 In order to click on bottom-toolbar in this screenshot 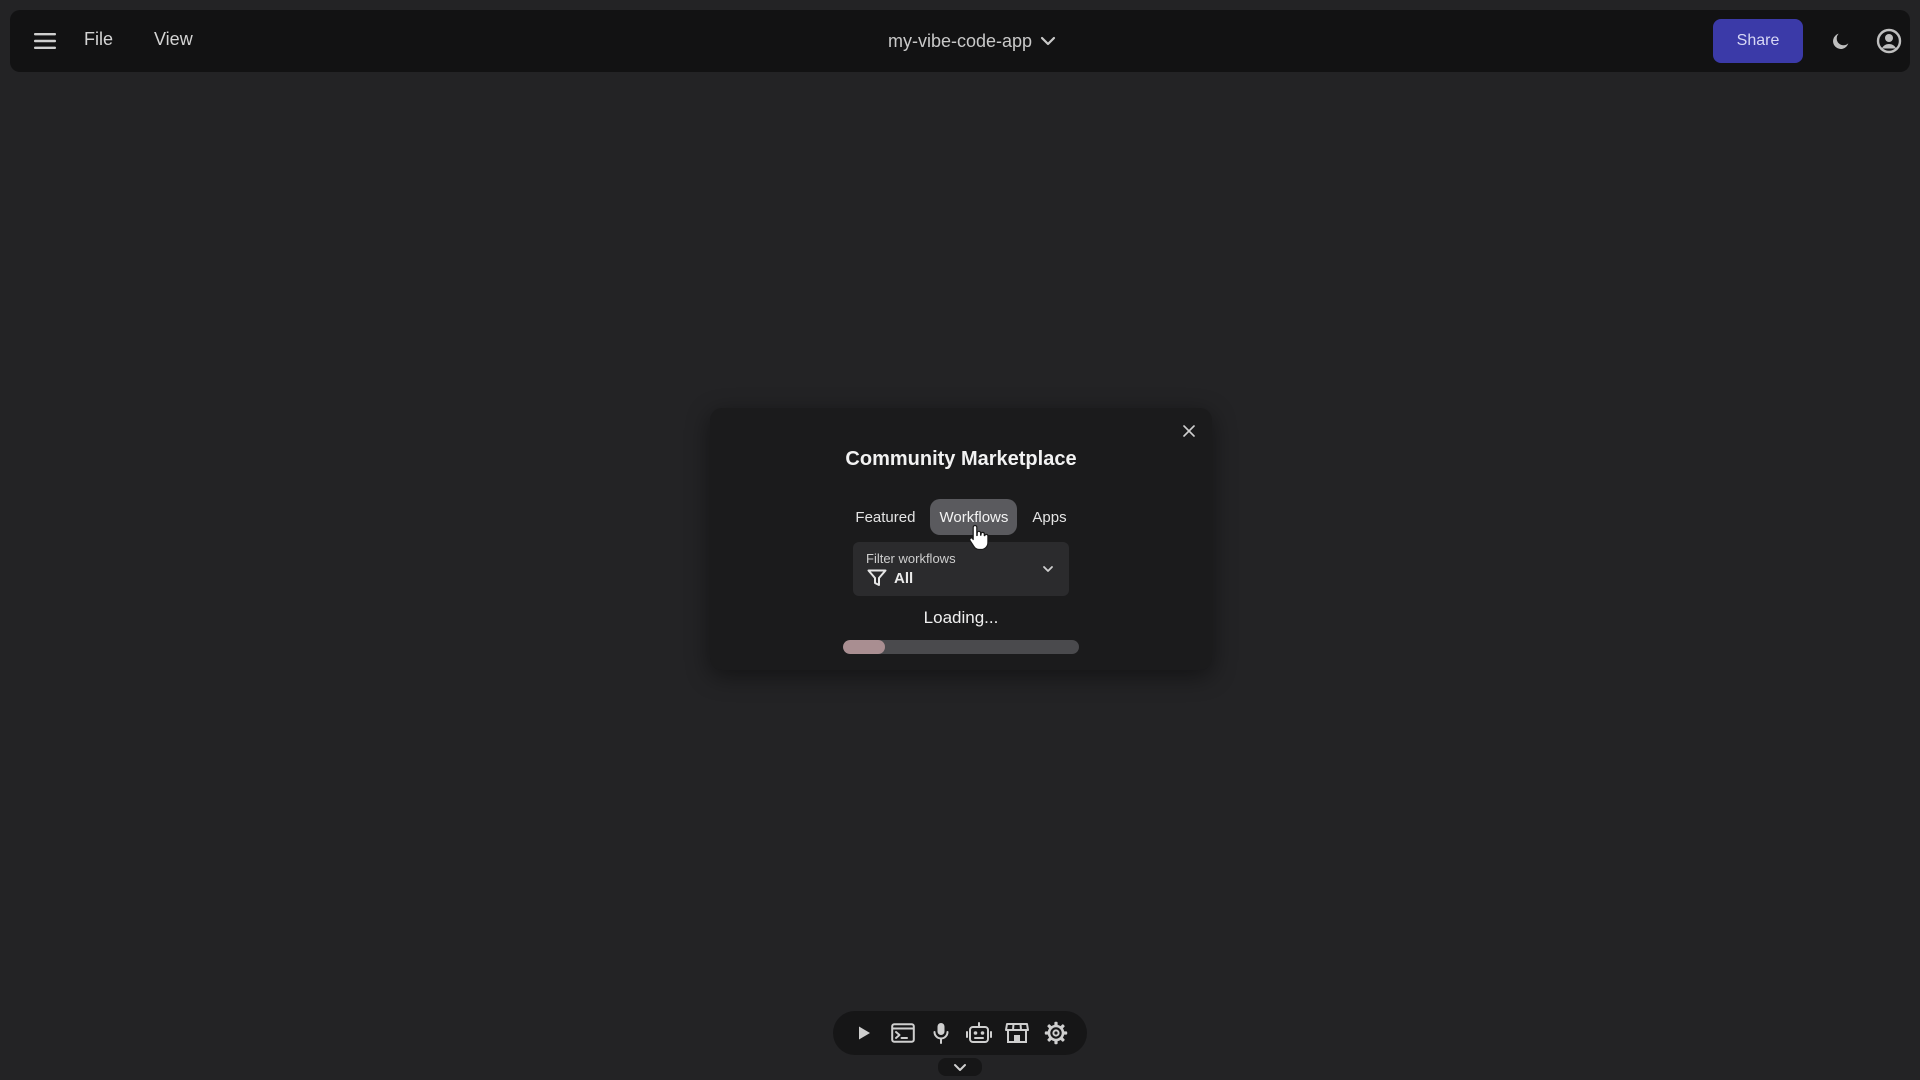, I will do `click(960, 1033)`.